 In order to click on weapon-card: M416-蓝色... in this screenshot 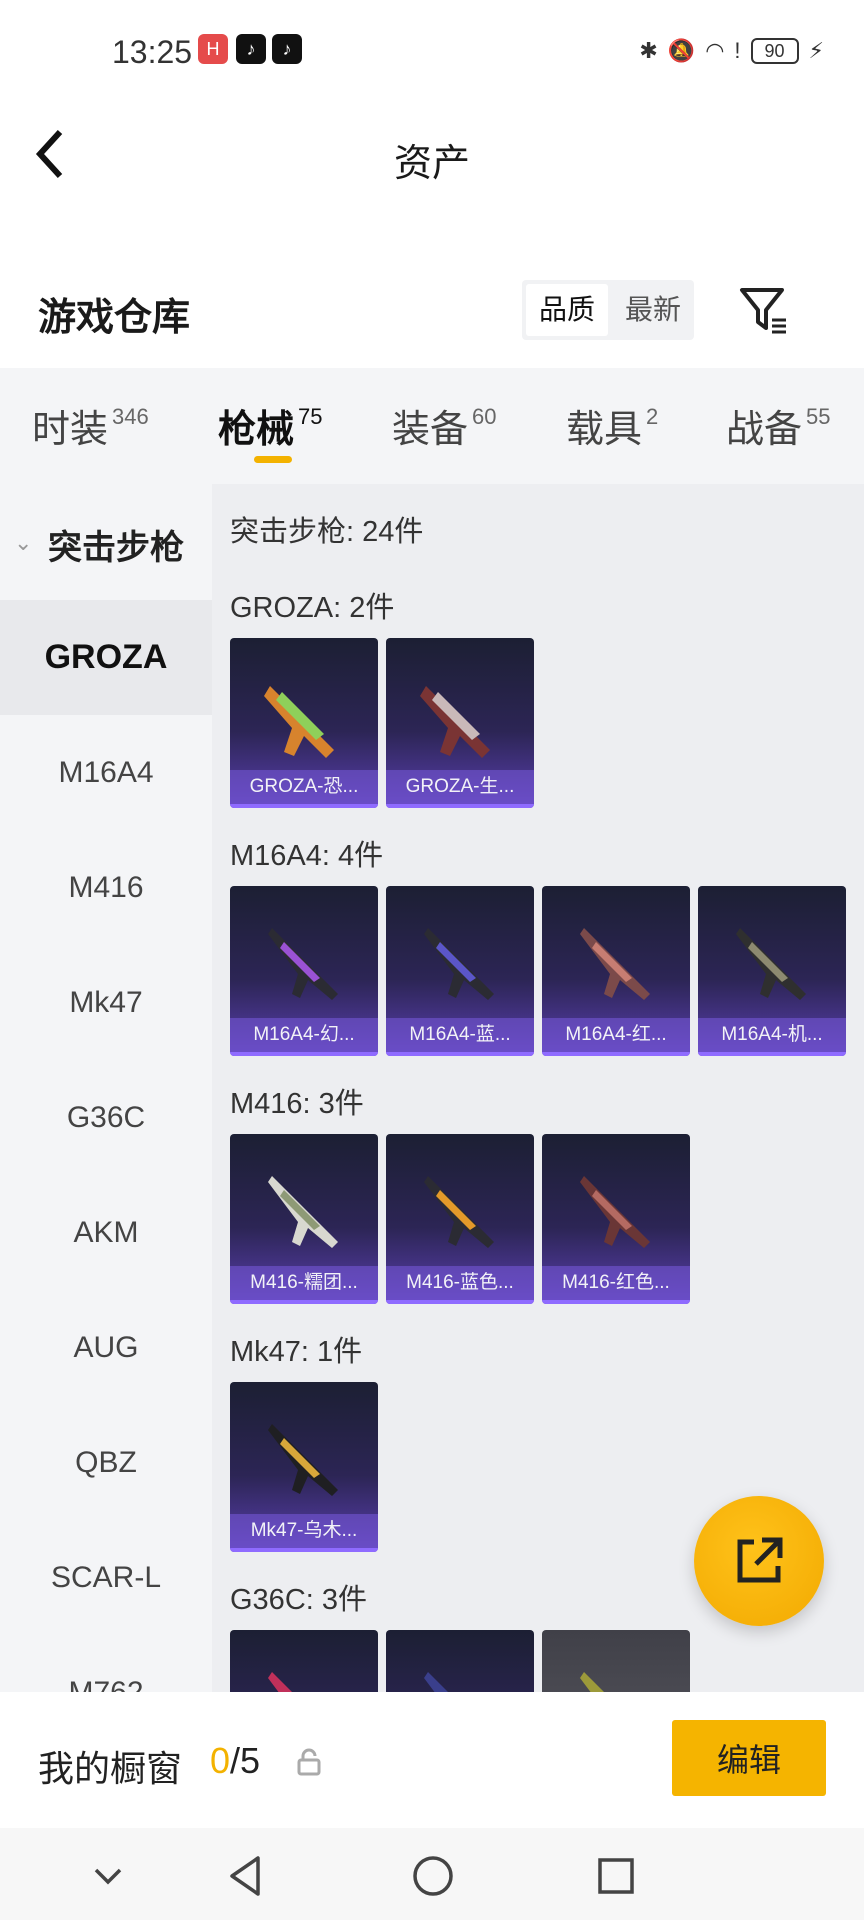, I will do `click(460, 1219)`.